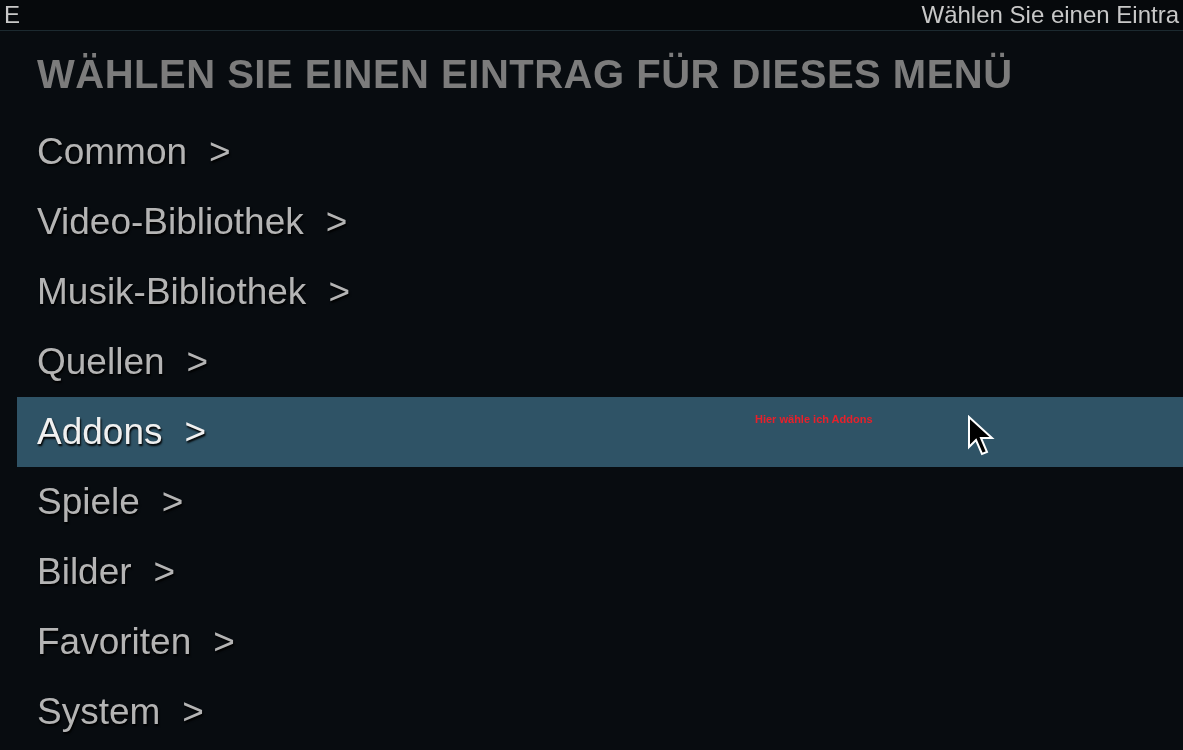  What do you see at coordinates (172, 292) in the screenshot?
I see `menu-item-label: Musik-Bibliothek` at bounding box center [172, 292].